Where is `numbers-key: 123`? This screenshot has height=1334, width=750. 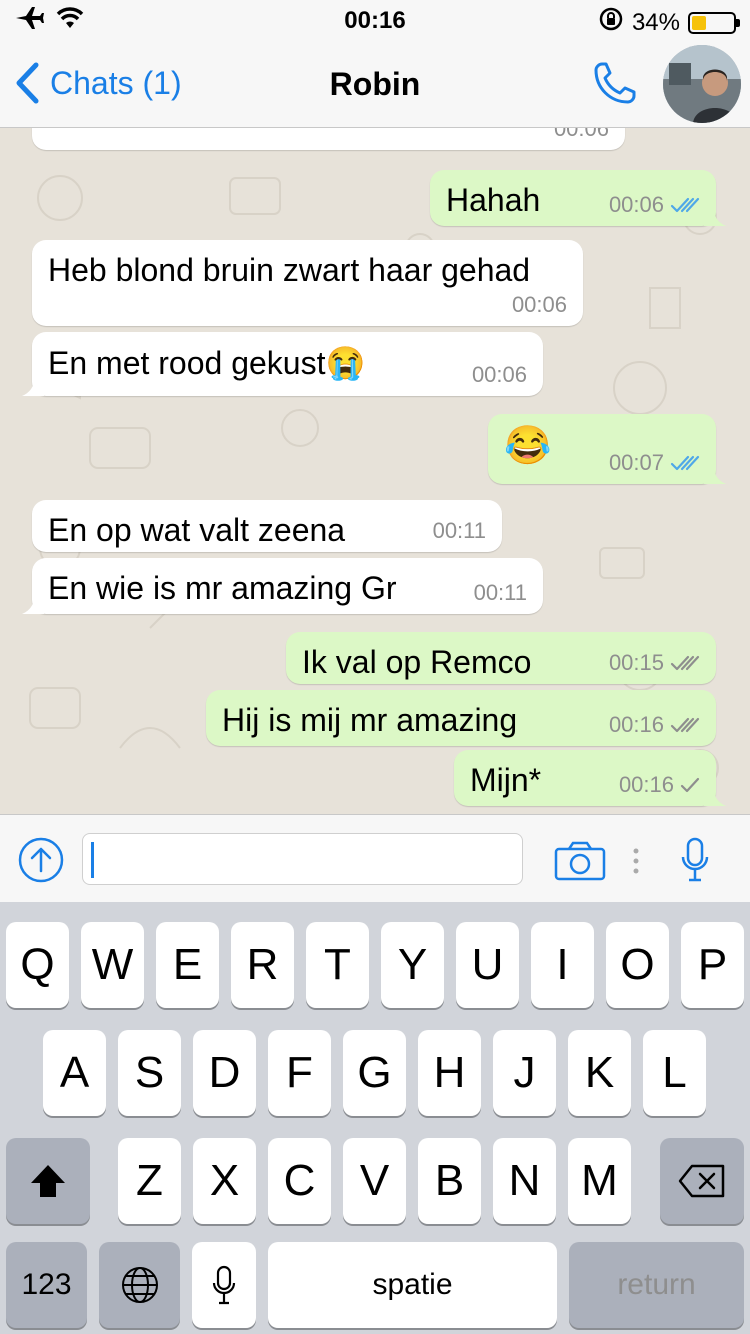
numbers-key: 123 is located at coordinates (46, 1285).